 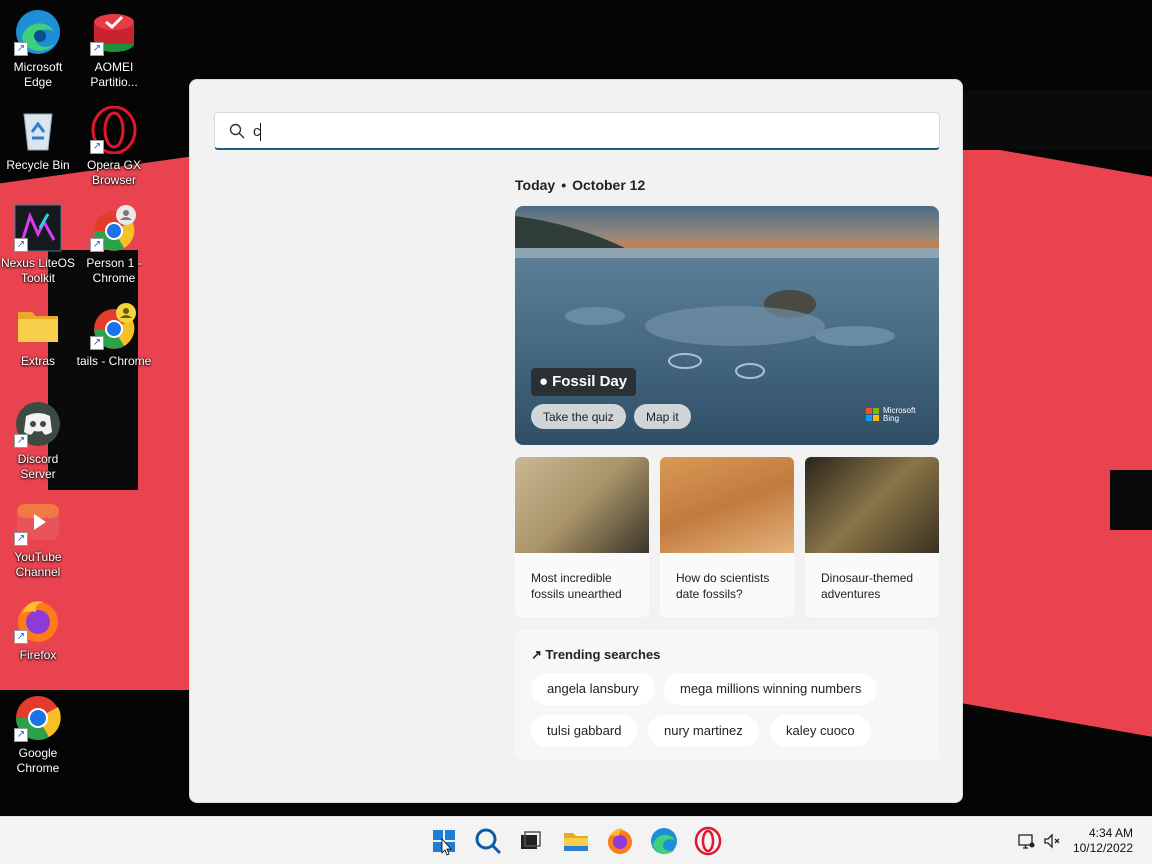 I want to click on brand-line2: Bing, so click(x=891, y=418).